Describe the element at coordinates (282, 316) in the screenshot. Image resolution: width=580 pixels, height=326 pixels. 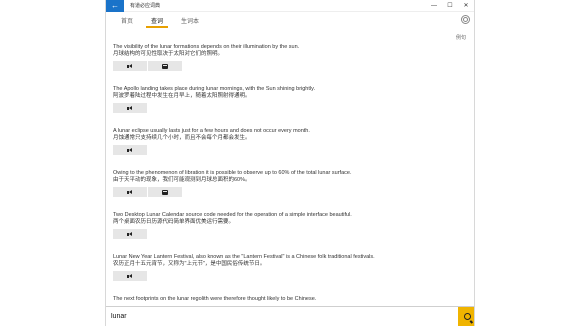
I see `search-input` at that location.